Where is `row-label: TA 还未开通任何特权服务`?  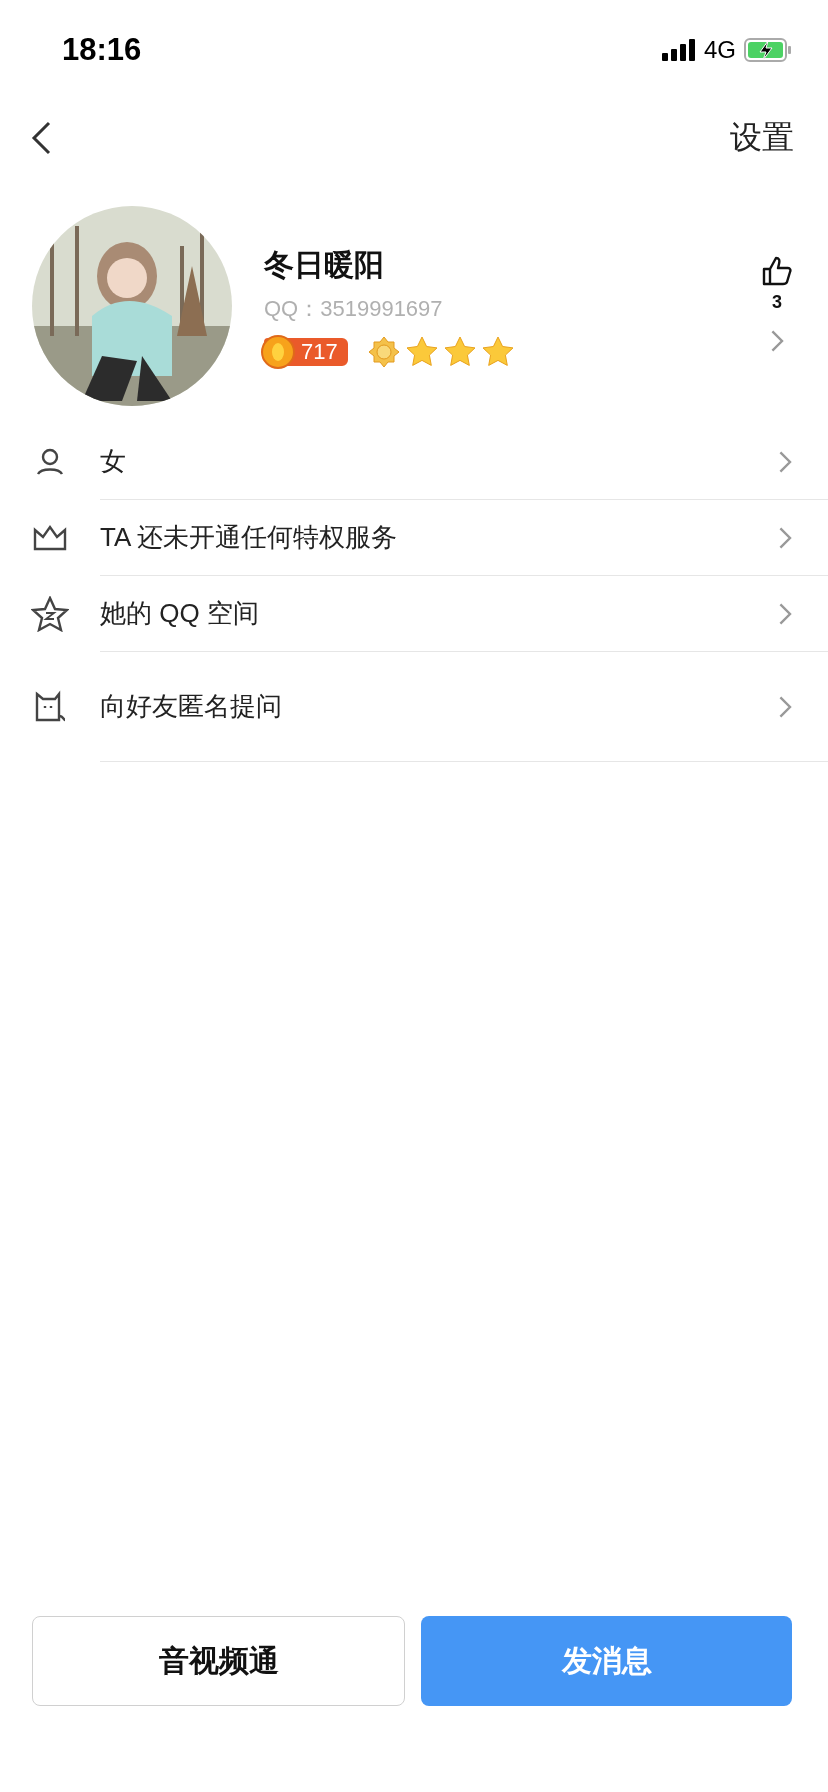 row-label: TA 还未开通任何特权服务 is located at coordinates (249, 537).